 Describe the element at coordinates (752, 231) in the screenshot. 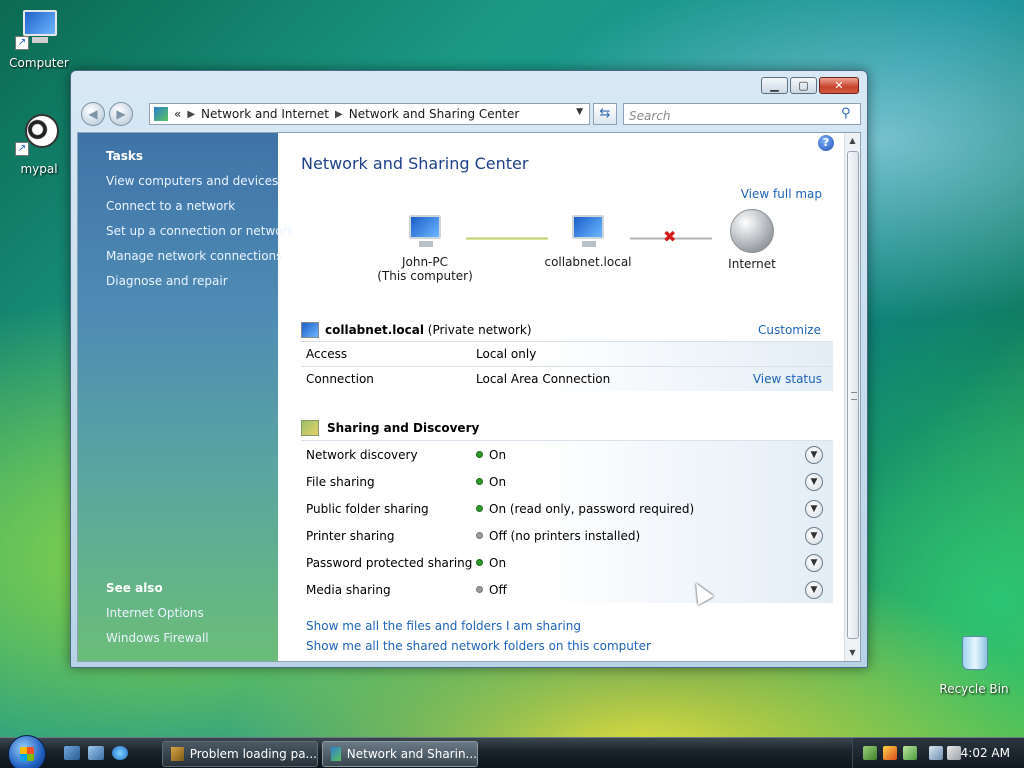

I see `internet-globe-icon` at that location.